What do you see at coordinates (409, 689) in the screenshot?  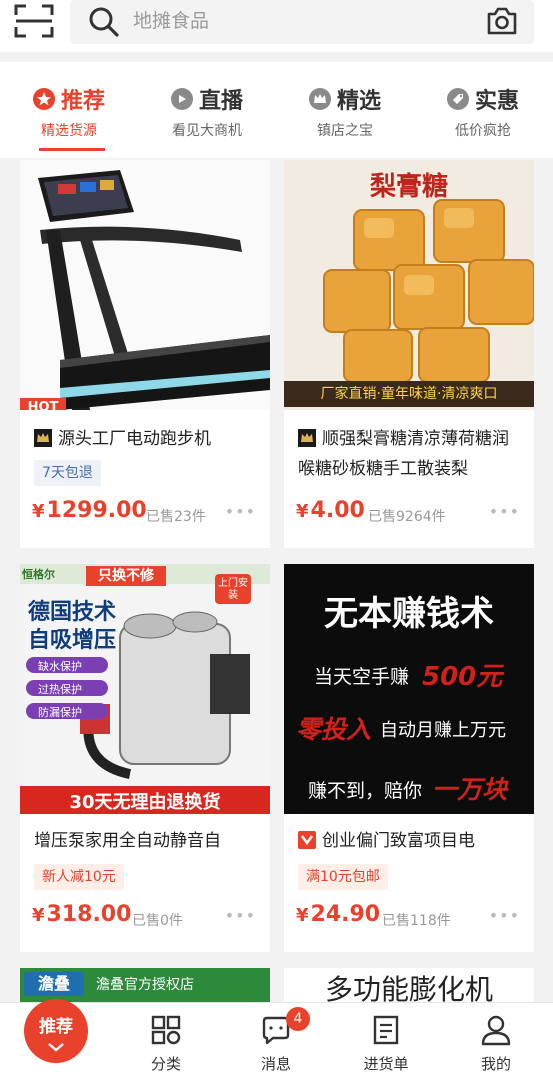 I see `product-image: 无本赚钱术 当天空手赚 500元 零投入 自动月赚上万元 赚不到，赔你 一万块` at bounding box center [409, 689].